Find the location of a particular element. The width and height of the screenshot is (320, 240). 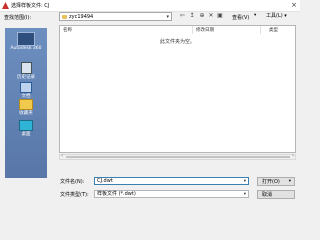

look-in-combo: zyc19494 ▾ is located at coordinates (115, 16).